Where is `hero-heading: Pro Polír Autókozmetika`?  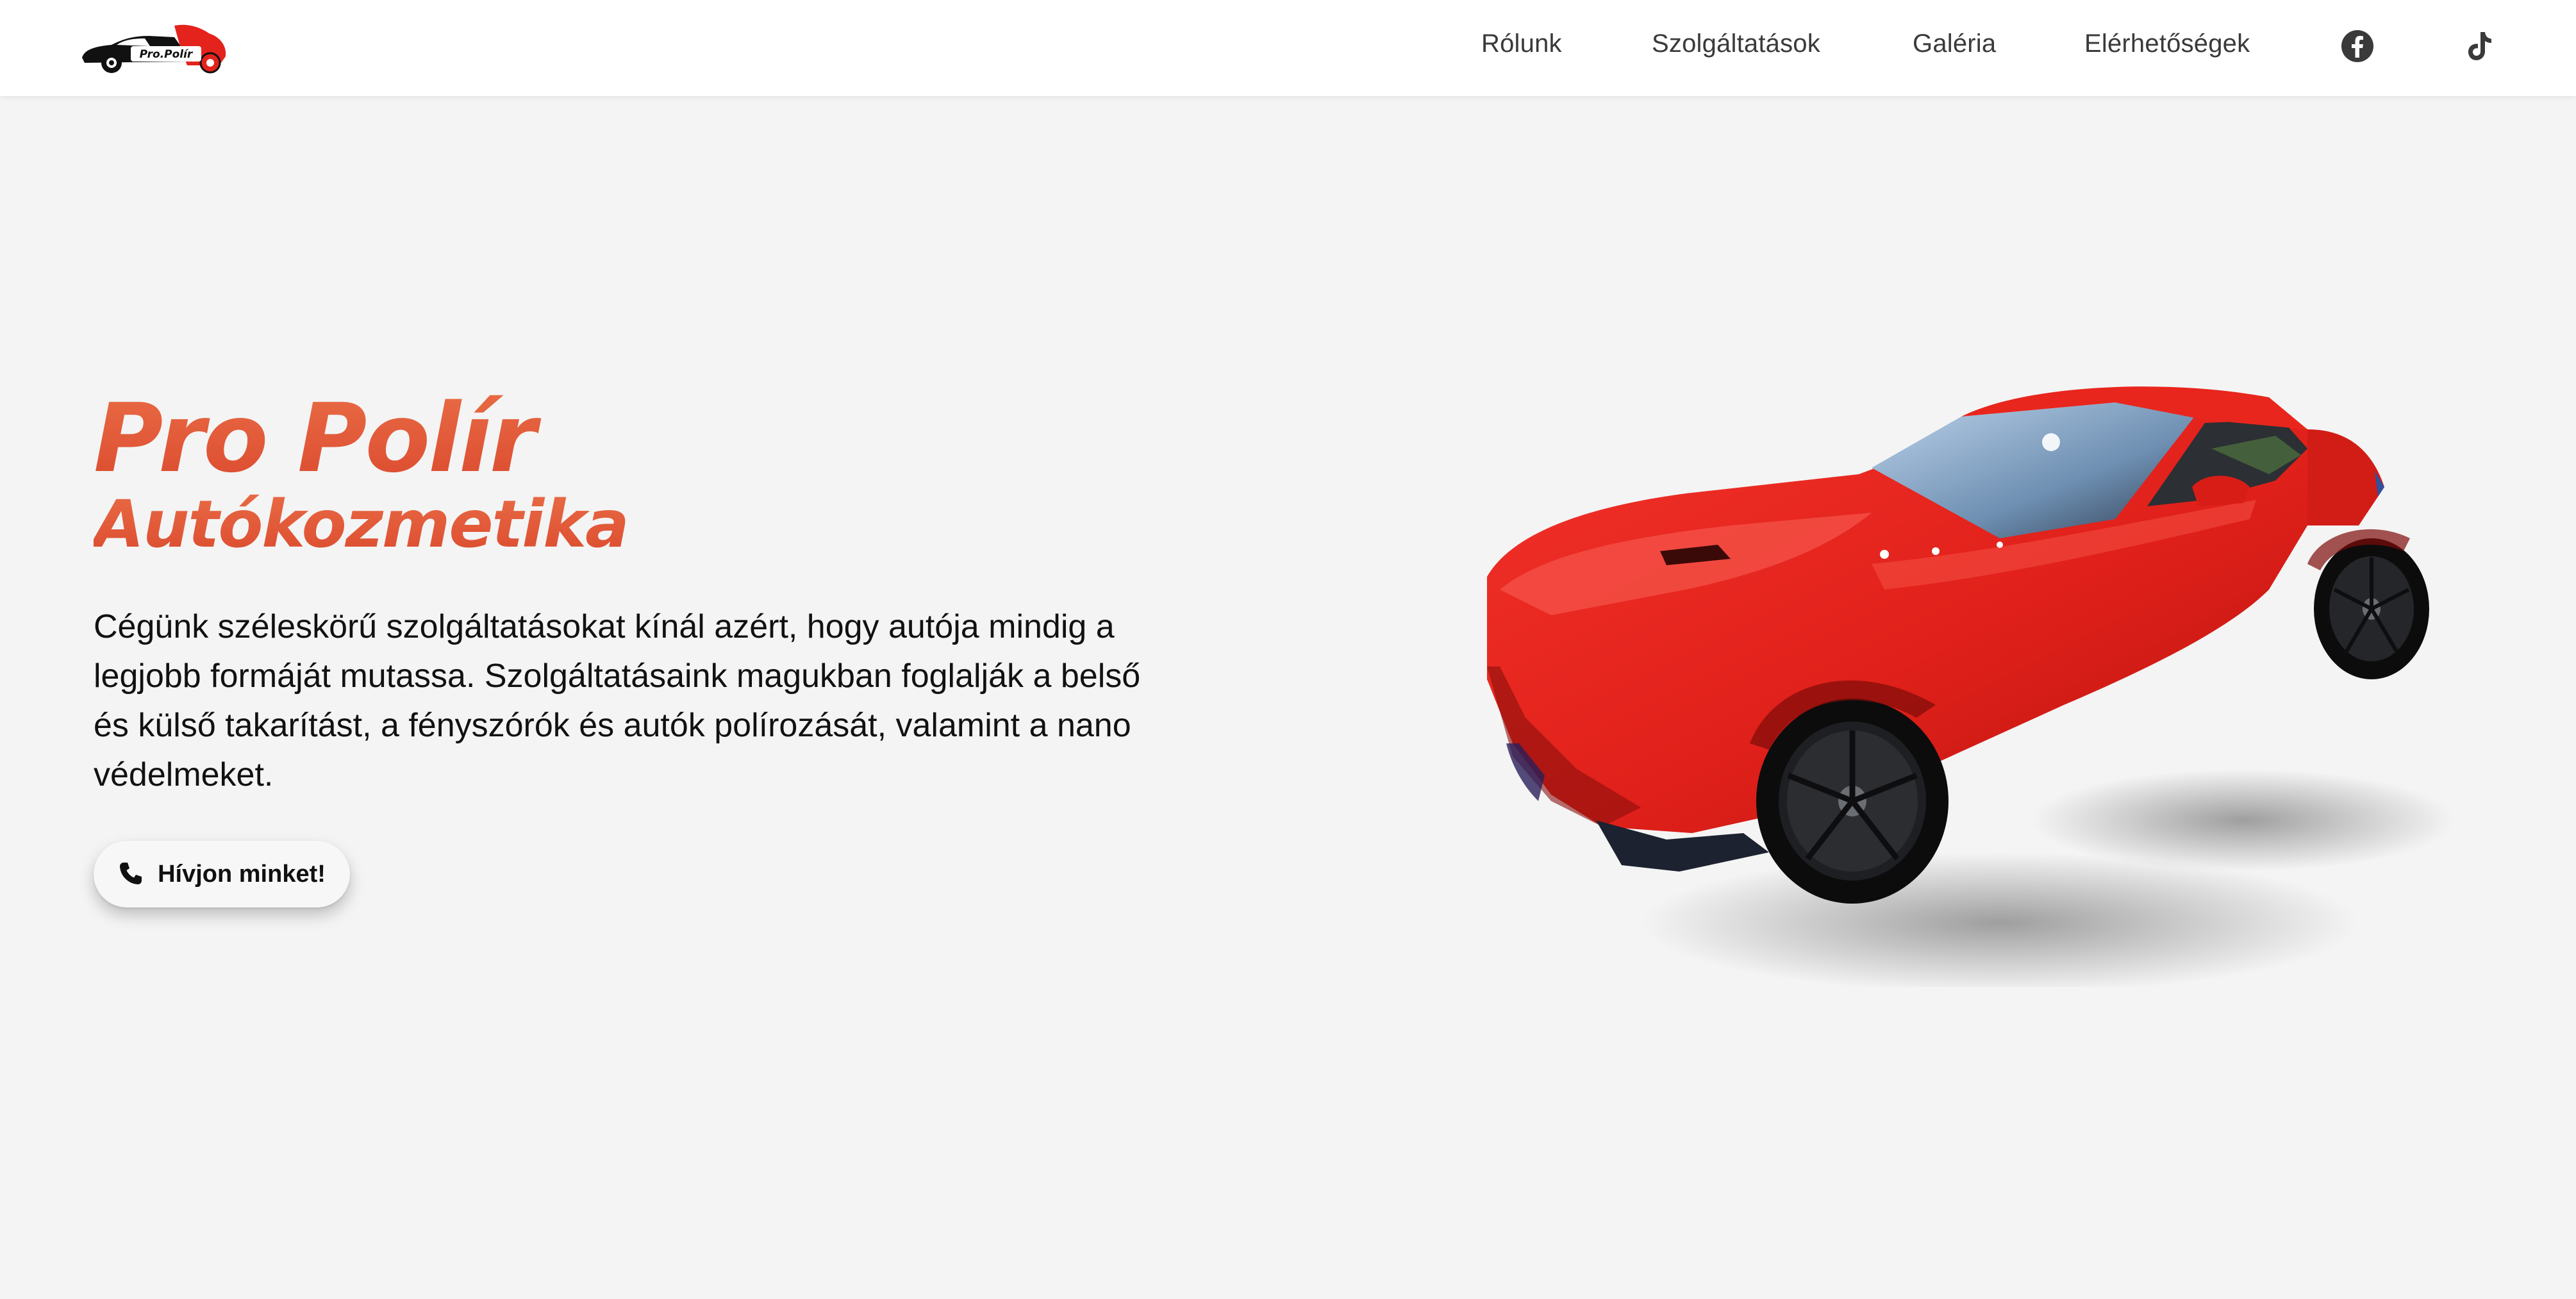
hero-heading: Pro Polír Autókozmetika is located at coordinates (361, 477).